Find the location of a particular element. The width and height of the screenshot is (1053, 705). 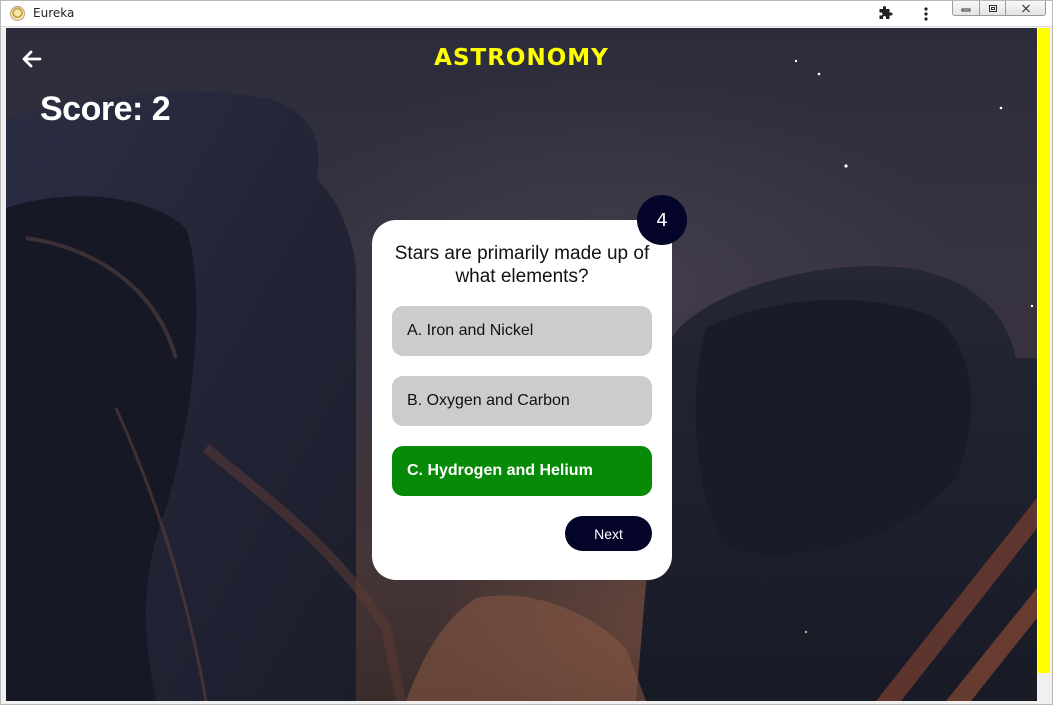

answer-option-c-correct: C. Hydrogen and Helium is located at coordinates (522, 471).